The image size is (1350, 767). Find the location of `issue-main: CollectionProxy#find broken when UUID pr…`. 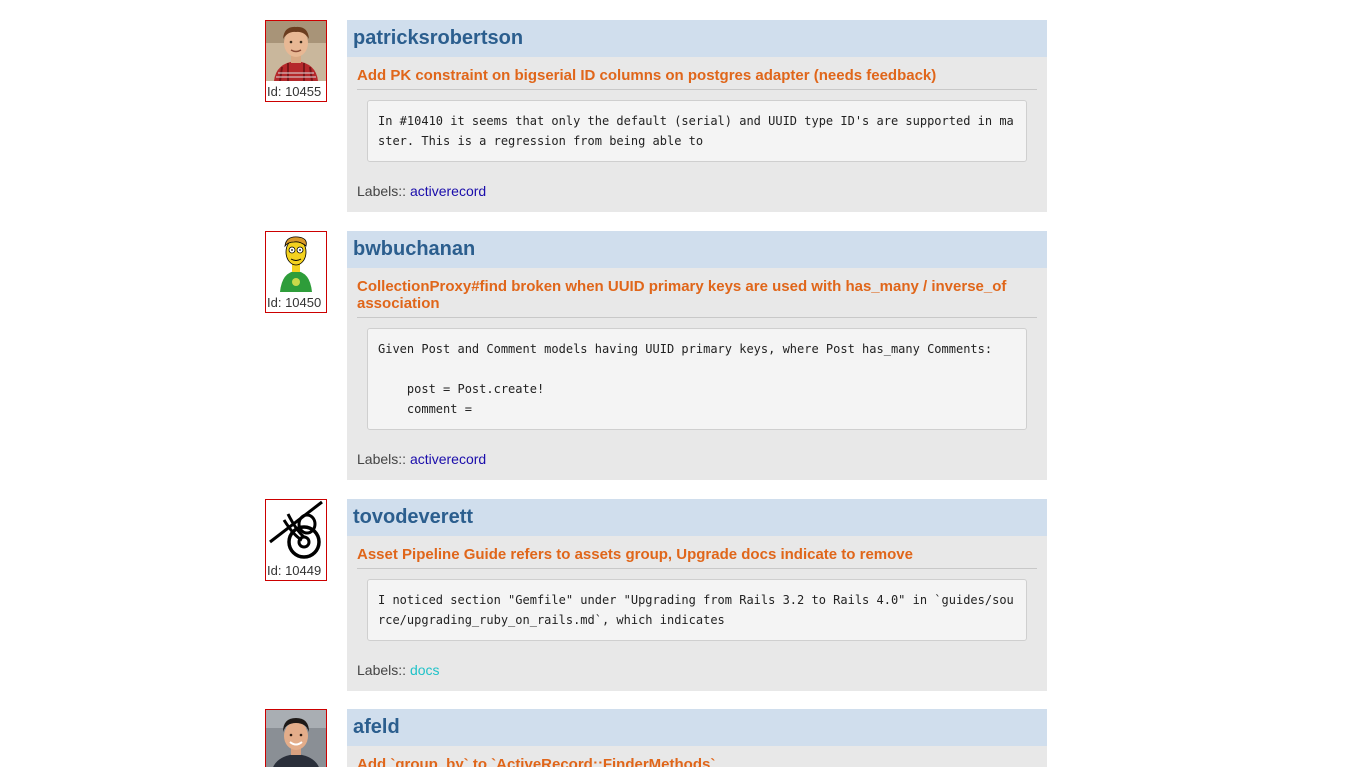

issue-main: CollectionProxy#find broken when UUID pr… is located at coordinates (697, 374).